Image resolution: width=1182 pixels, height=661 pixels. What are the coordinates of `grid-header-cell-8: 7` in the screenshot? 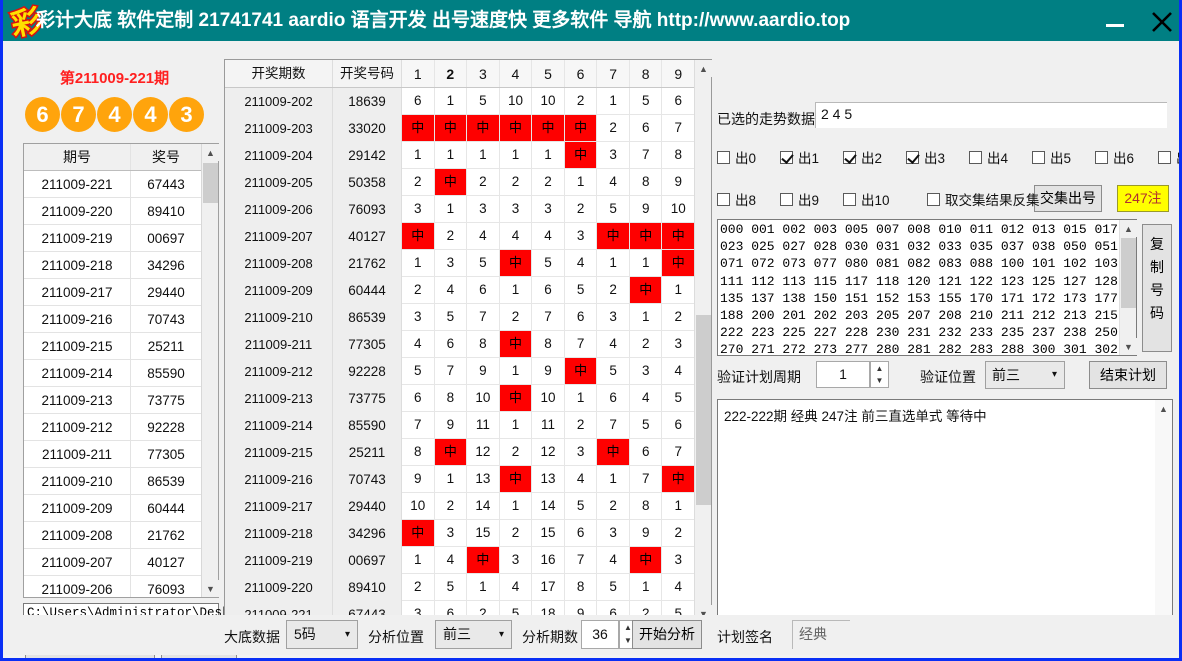 It's located at (613, 73).